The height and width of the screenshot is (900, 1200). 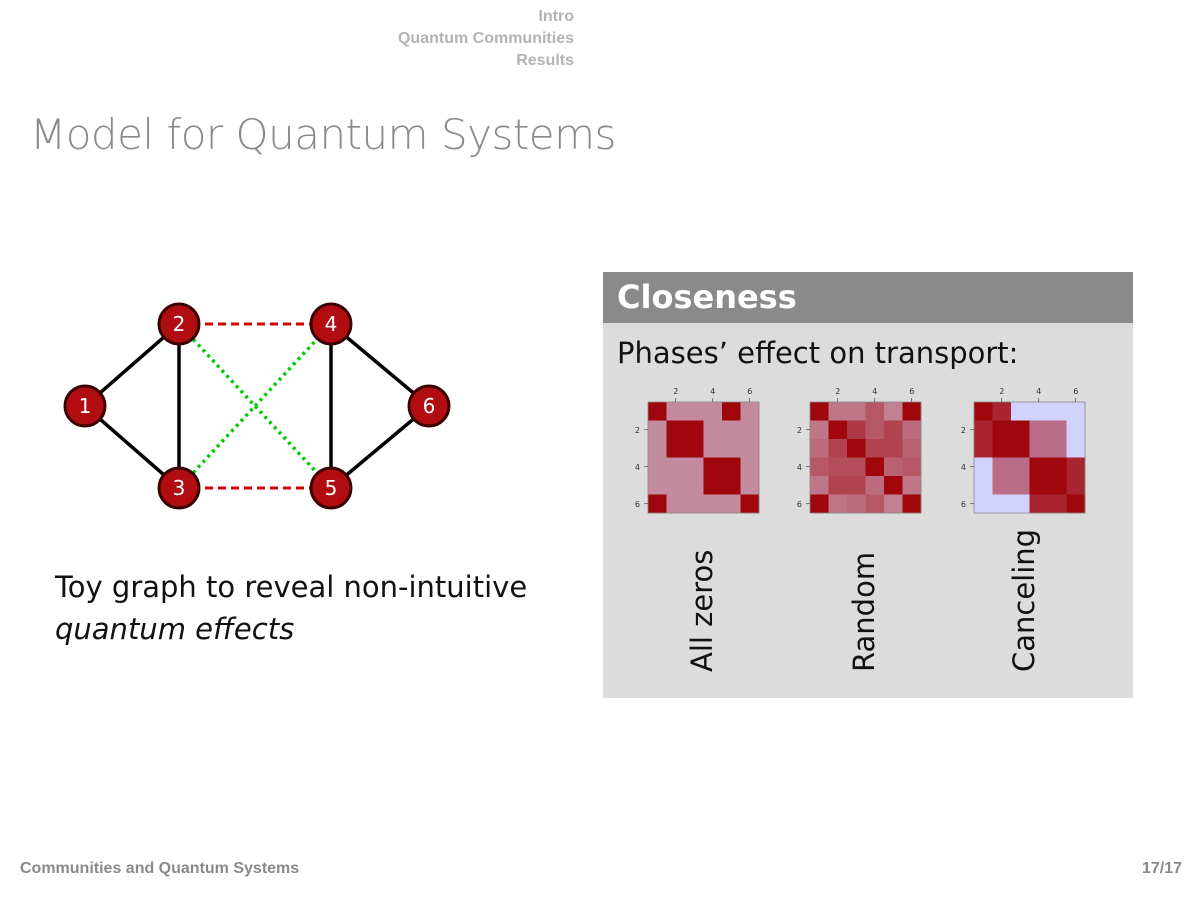 What do you see at coordinates (175, 629) in the screenshot?
I see `caption-emphasis: quantum effects` at bounding box center [175, 629].